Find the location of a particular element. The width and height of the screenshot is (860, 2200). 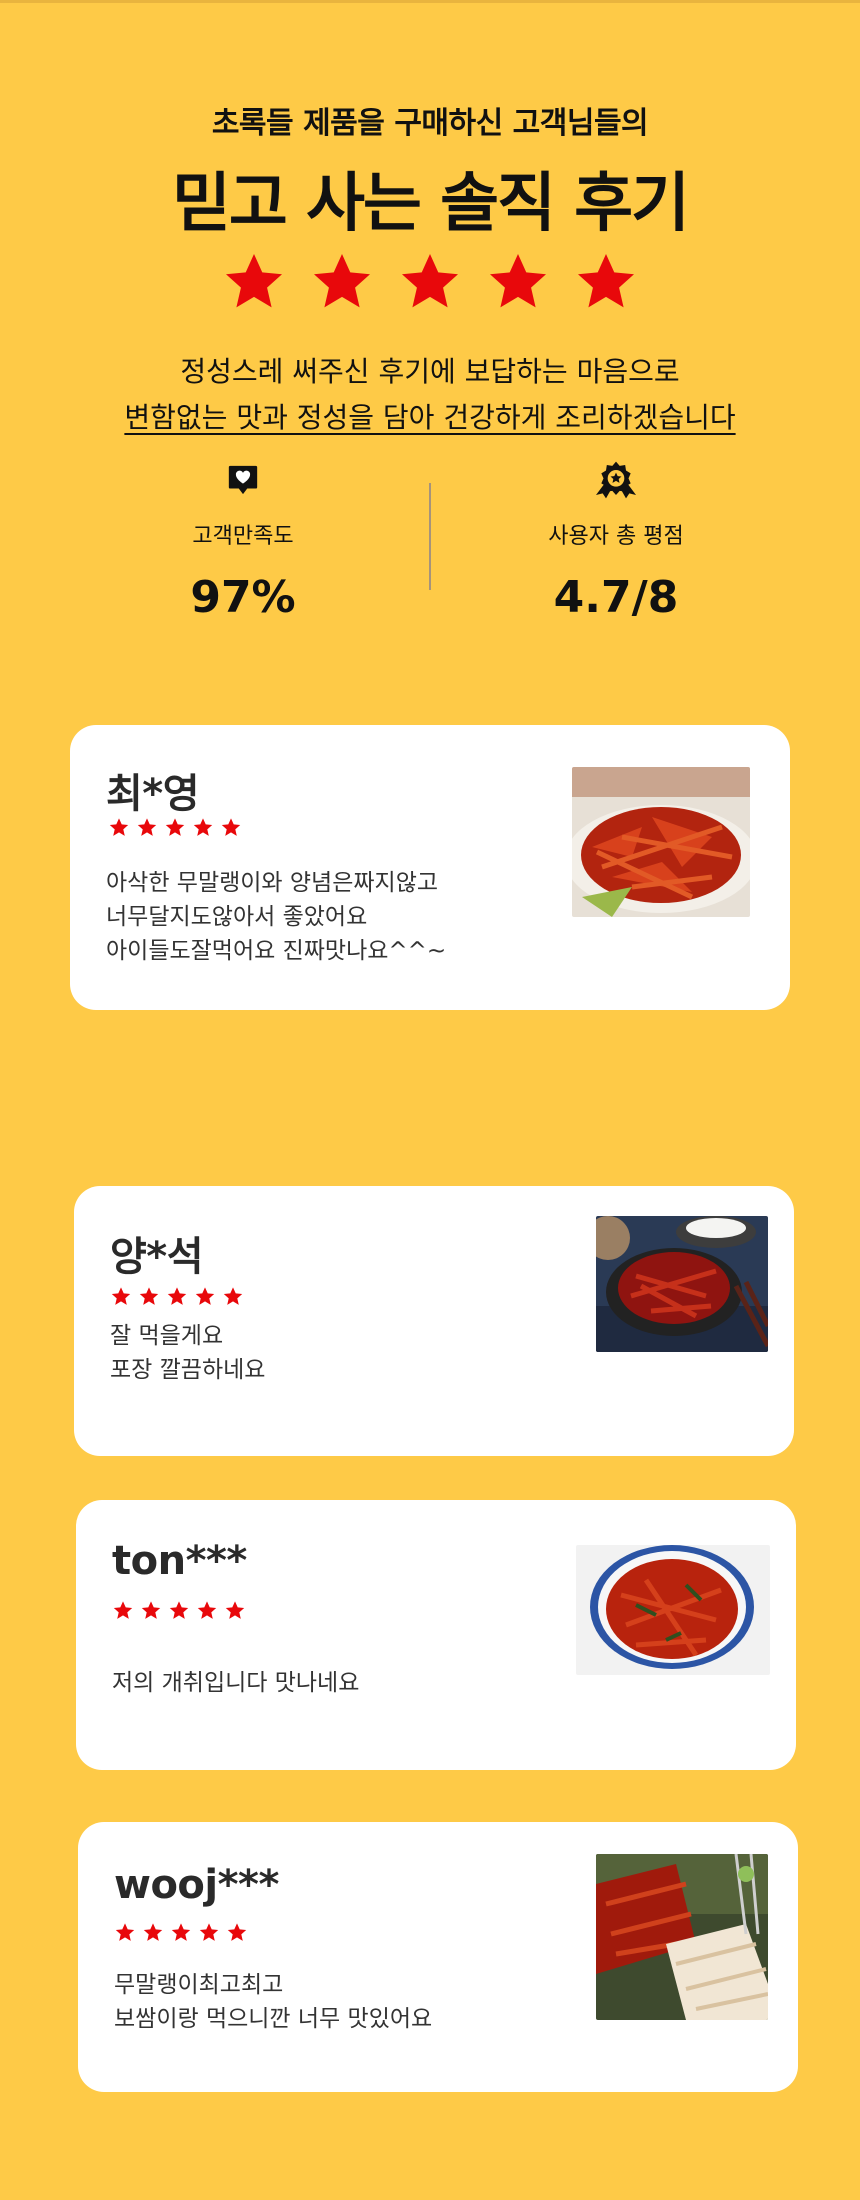

award-badge-icon is located at coordinates (616, 480).